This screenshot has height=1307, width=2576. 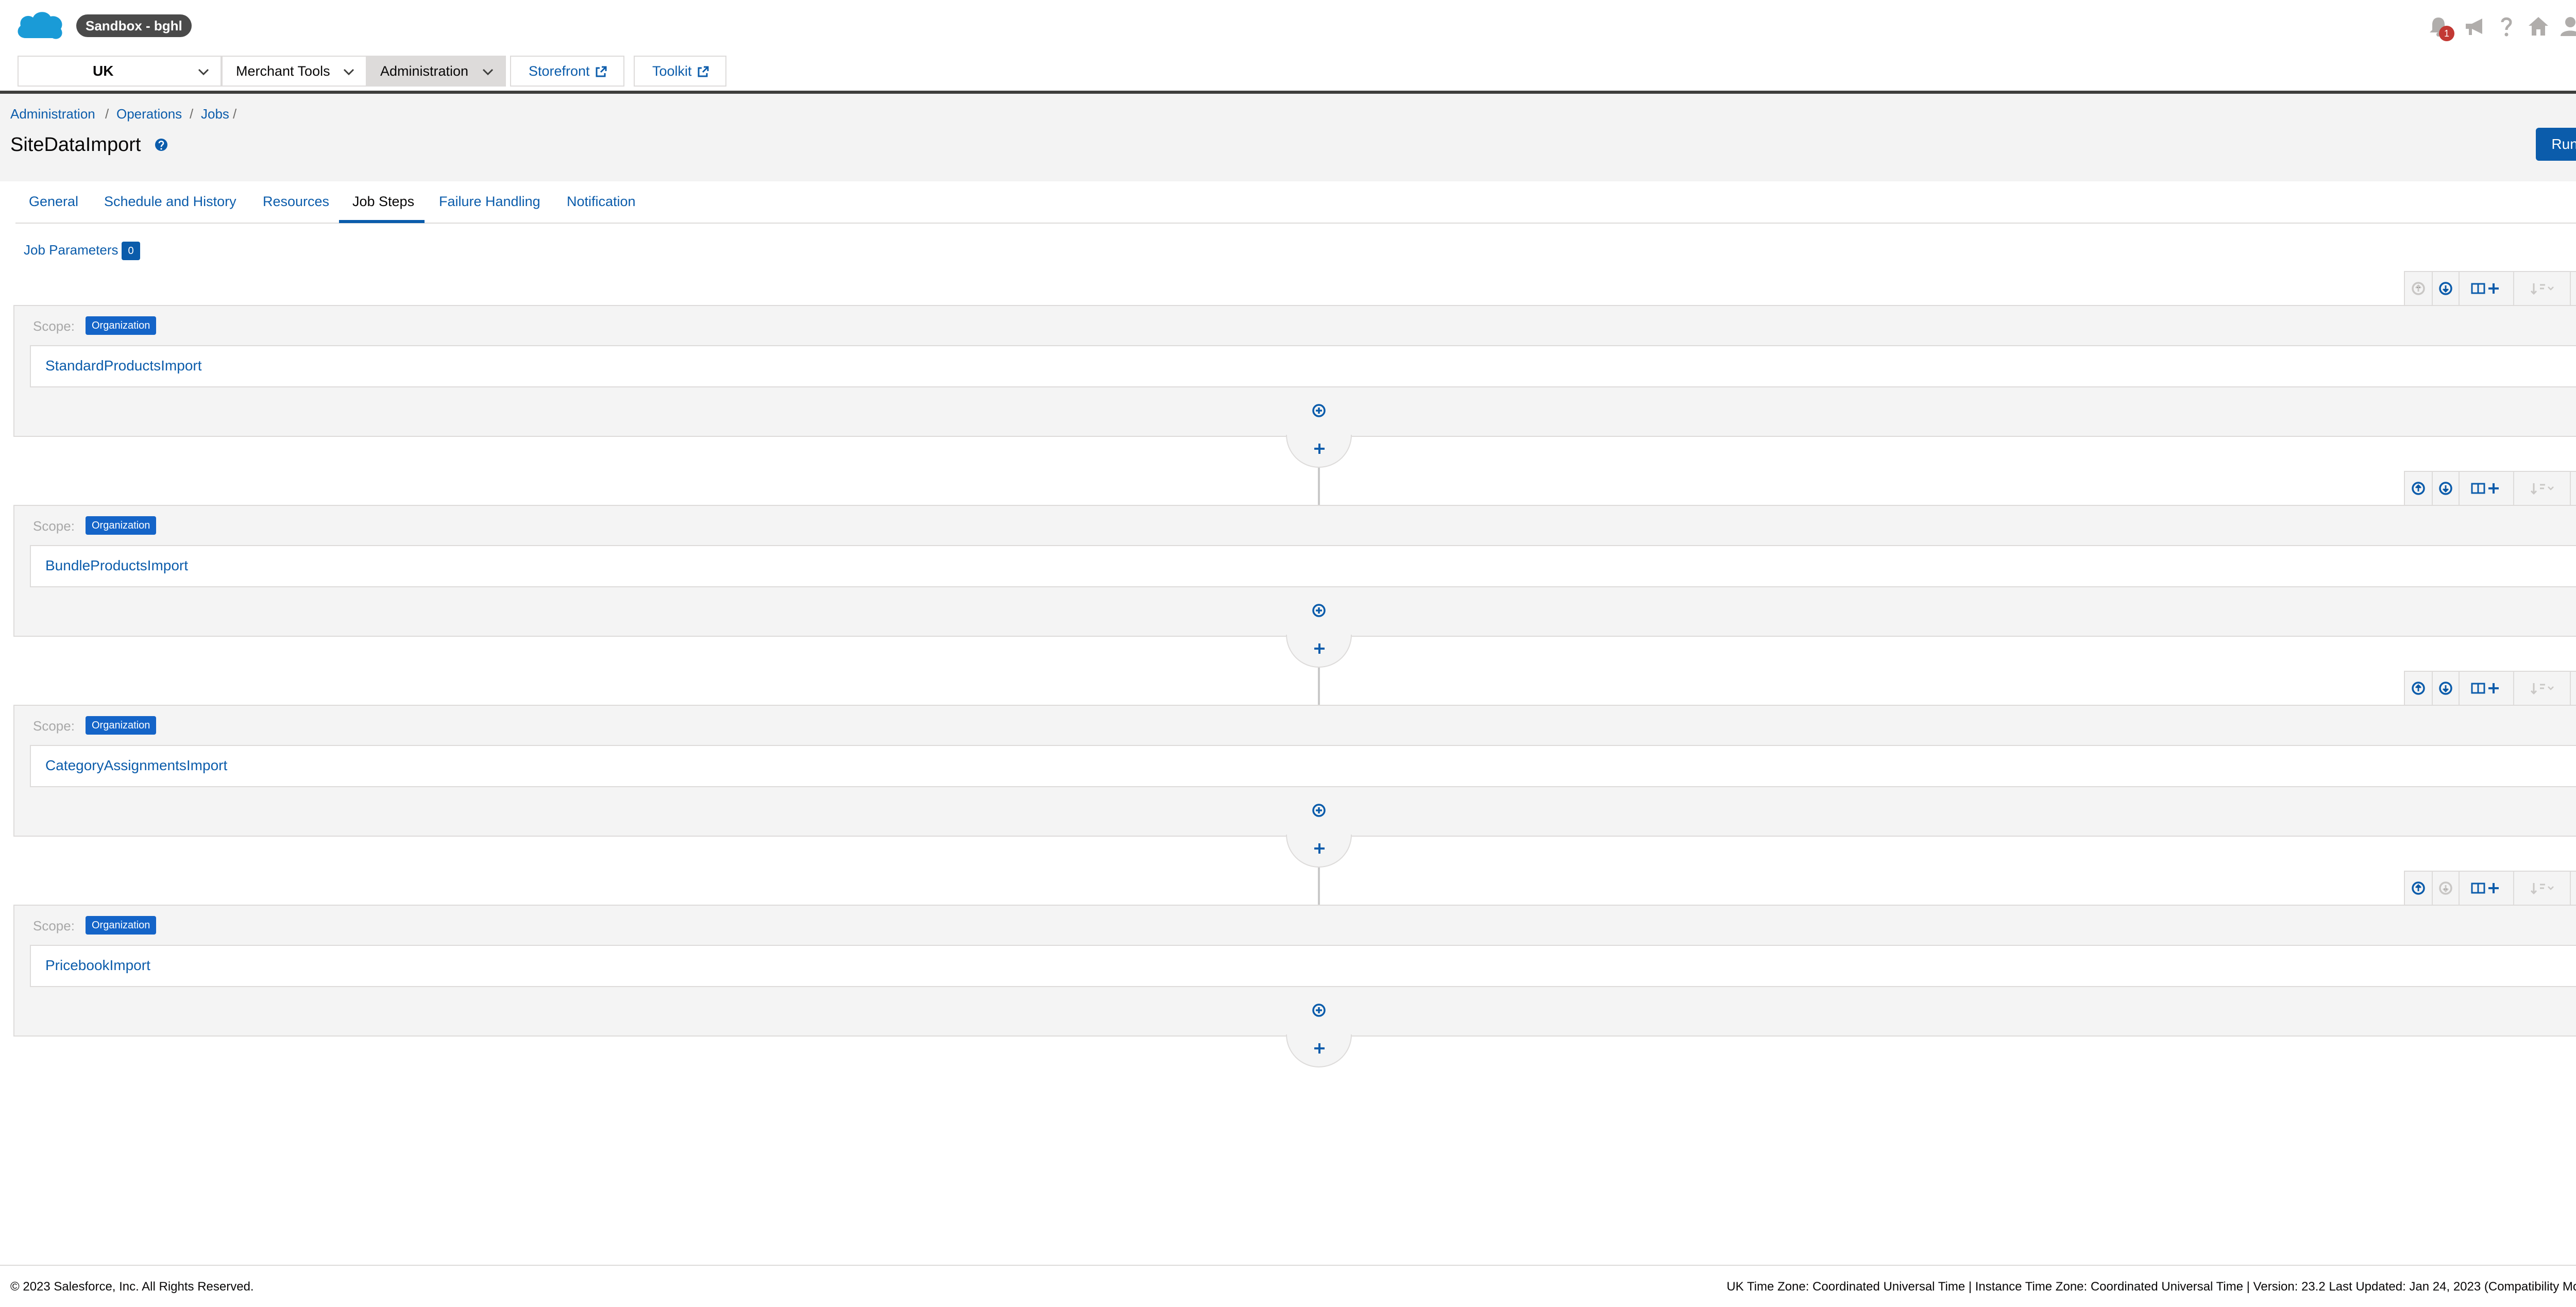 What do you see at coordinates (1303, 566) in the screenshot?
I see `job-step: BundleProductsImport` at bounding box center [1303, 566].